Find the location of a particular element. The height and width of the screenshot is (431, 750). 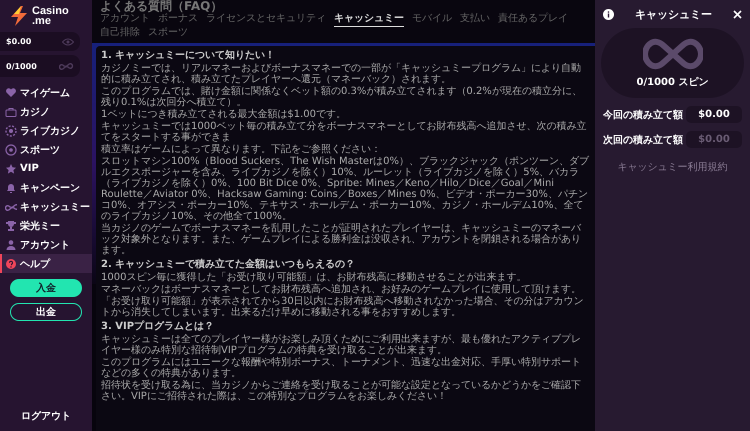

nav-item: アカウント is located at coordinates (46, 244).